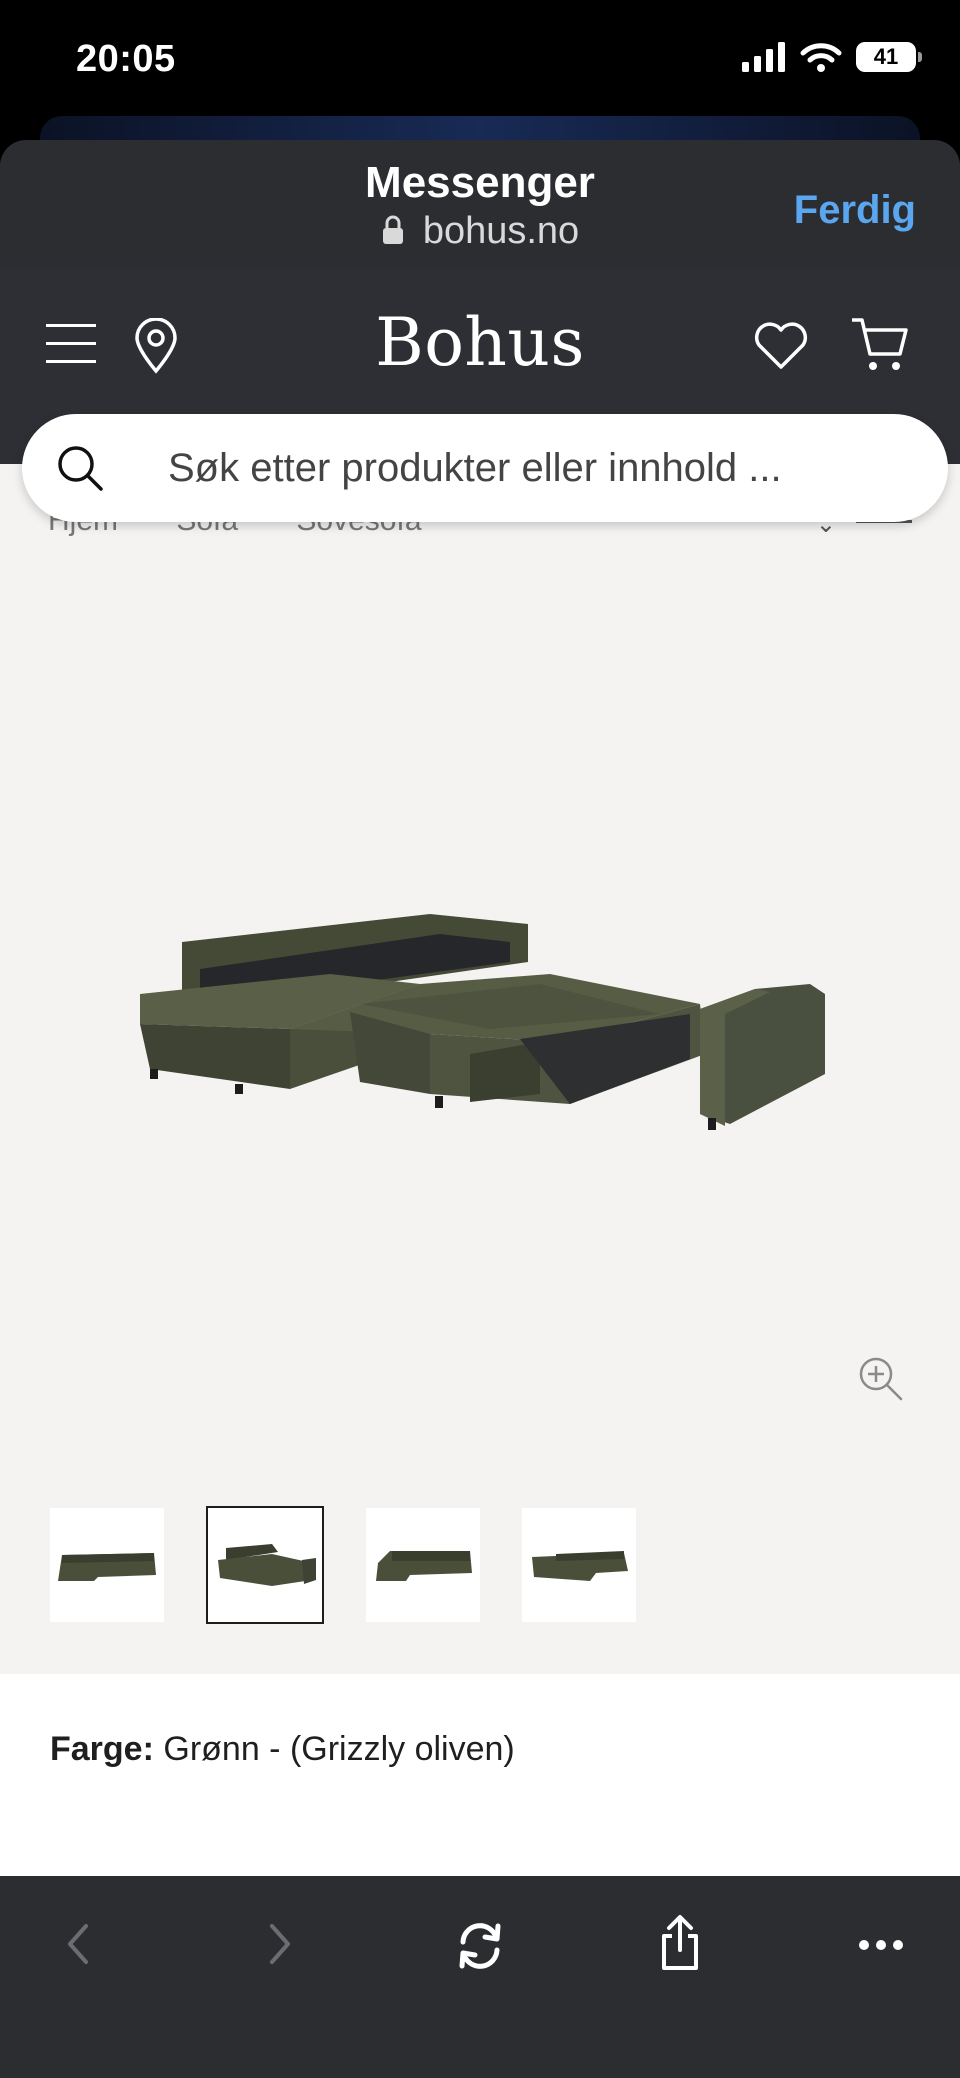 Image resolution: width=960 pixels, height=2078 pixels. I want to click on url-text: bohus.no, so click(501, 231).